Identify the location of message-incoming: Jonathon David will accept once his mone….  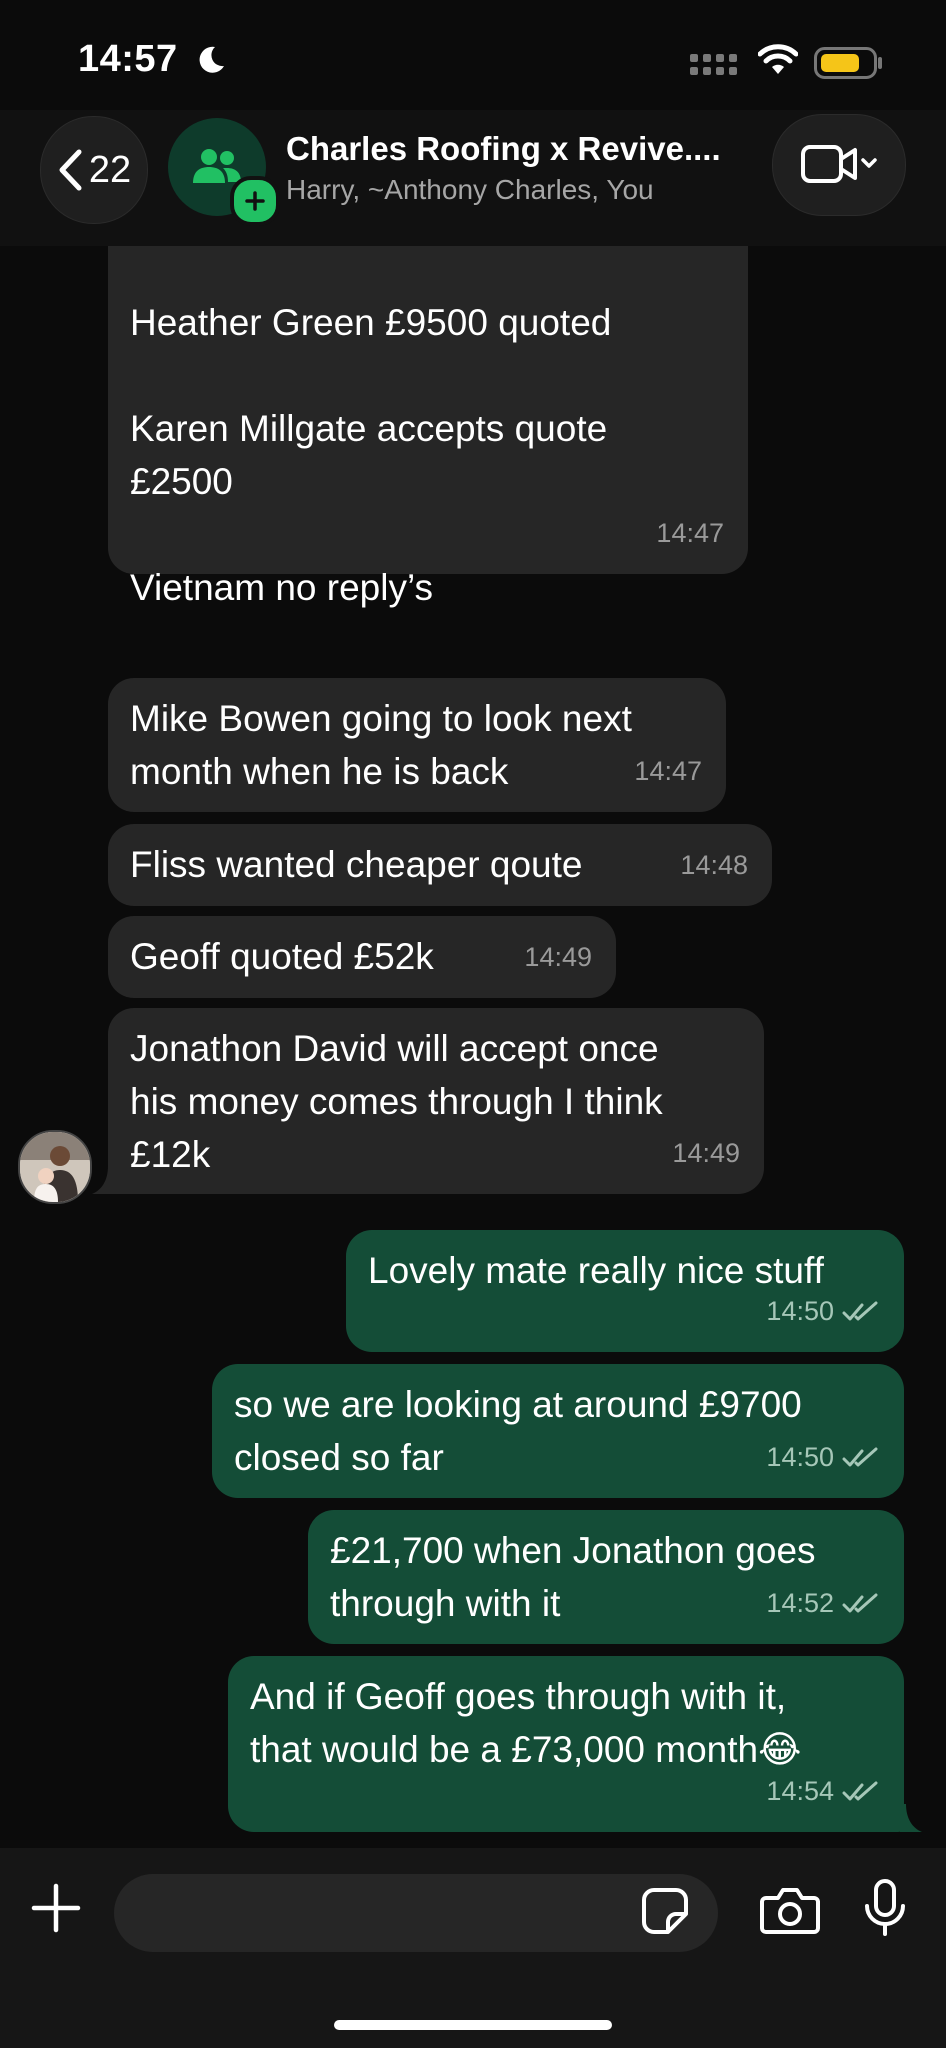
(436, 1101).